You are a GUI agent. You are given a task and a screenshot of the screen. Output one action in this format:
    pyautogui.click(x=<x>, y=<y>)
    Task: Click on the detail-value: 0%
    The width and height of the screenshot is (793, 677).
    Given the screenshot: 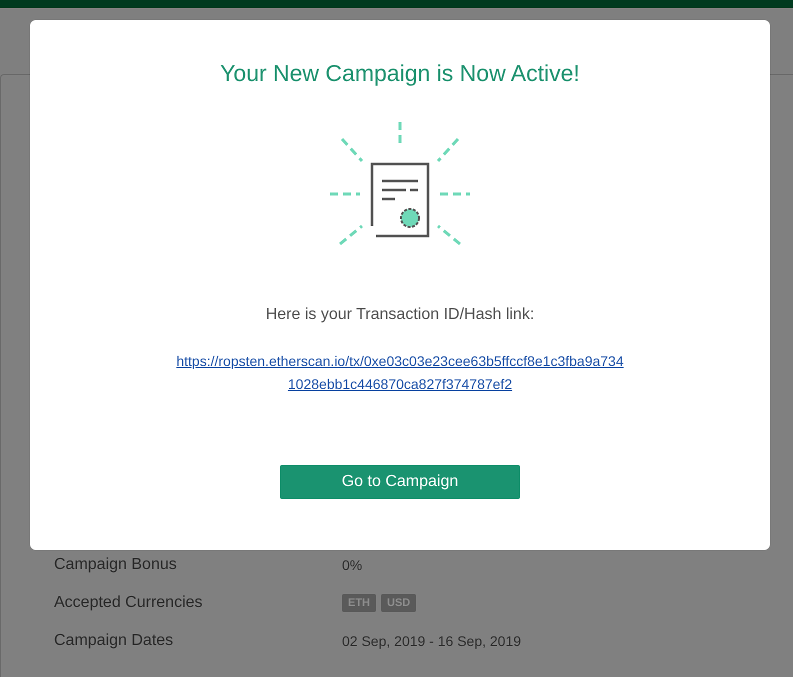 What is the action you would take?
    pyautogui.click(x=352, y=564)
    